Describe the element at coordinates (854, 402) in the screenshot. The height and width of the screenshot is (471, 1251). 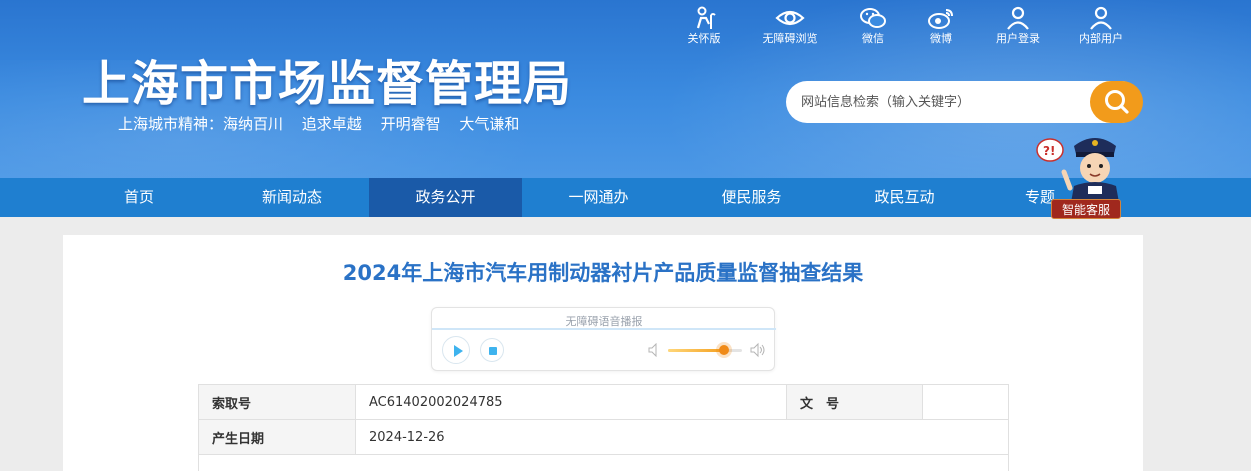
I see `doc-no-label: 文 号` at that location.